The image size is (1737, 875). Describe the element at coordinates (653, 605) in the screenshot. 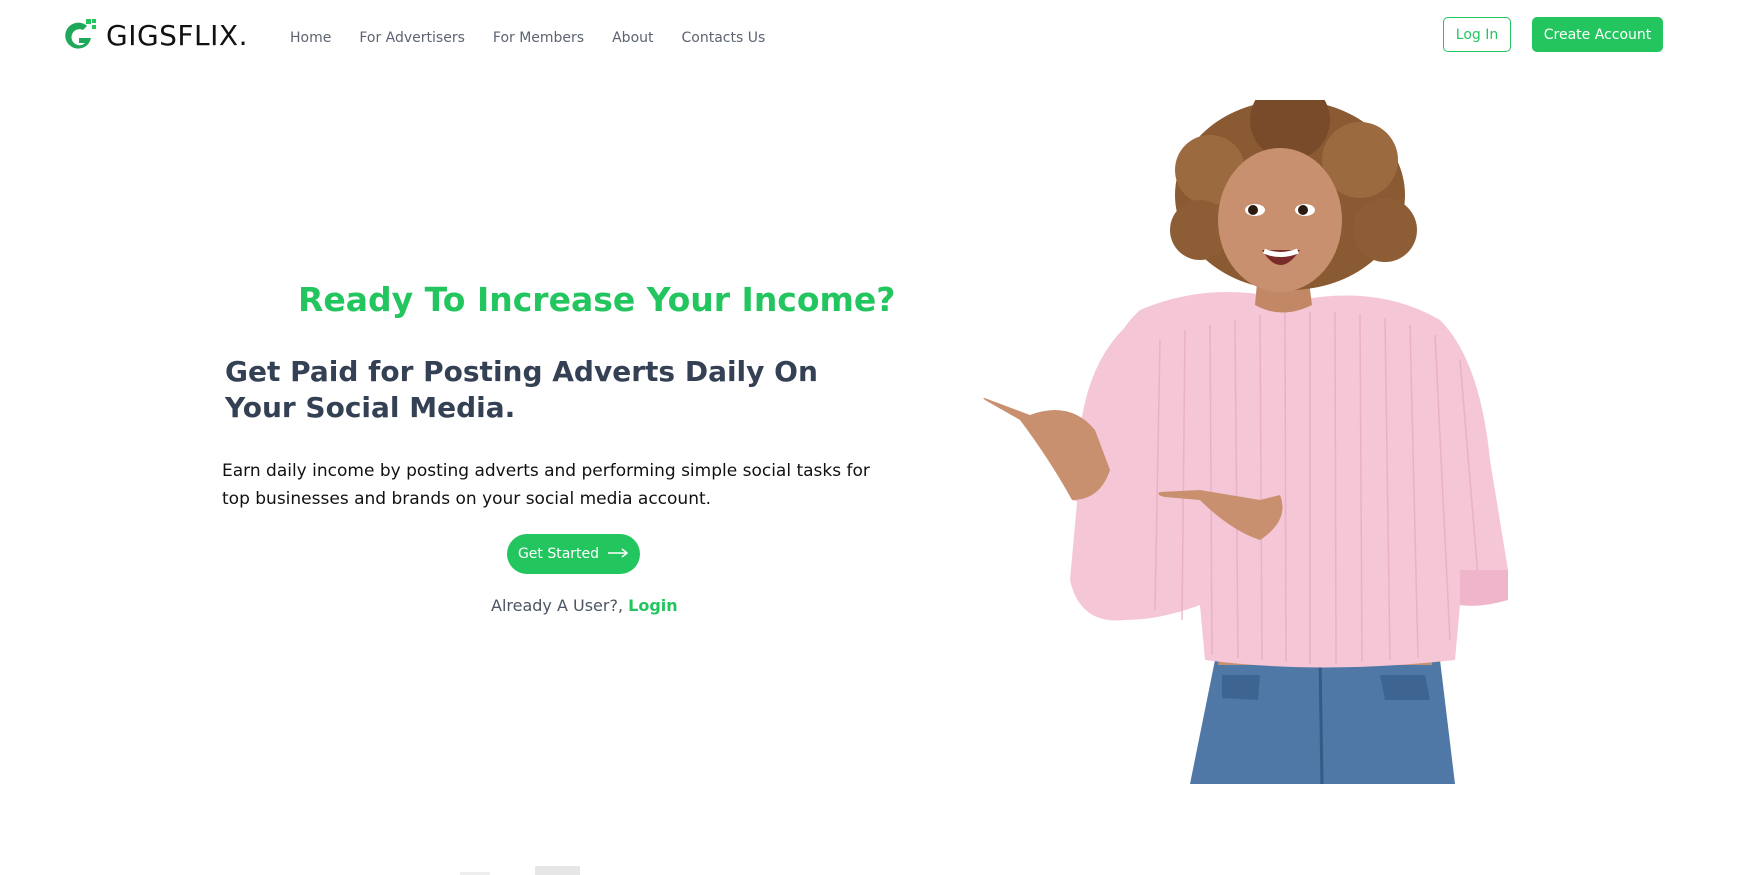

I see `login-link: Login` at that location.